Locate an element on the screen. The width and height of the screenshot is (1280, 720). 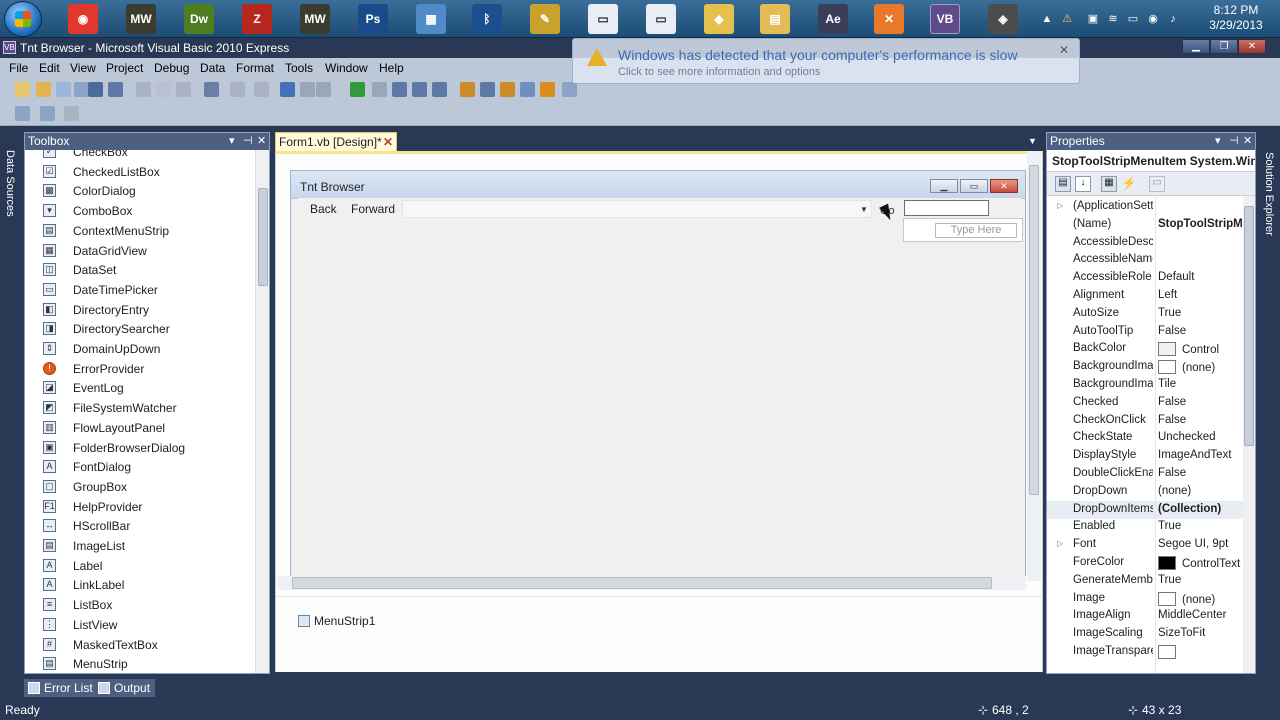
property-value: Segoe UI, 9pt is located at coordinates (1200, 544).